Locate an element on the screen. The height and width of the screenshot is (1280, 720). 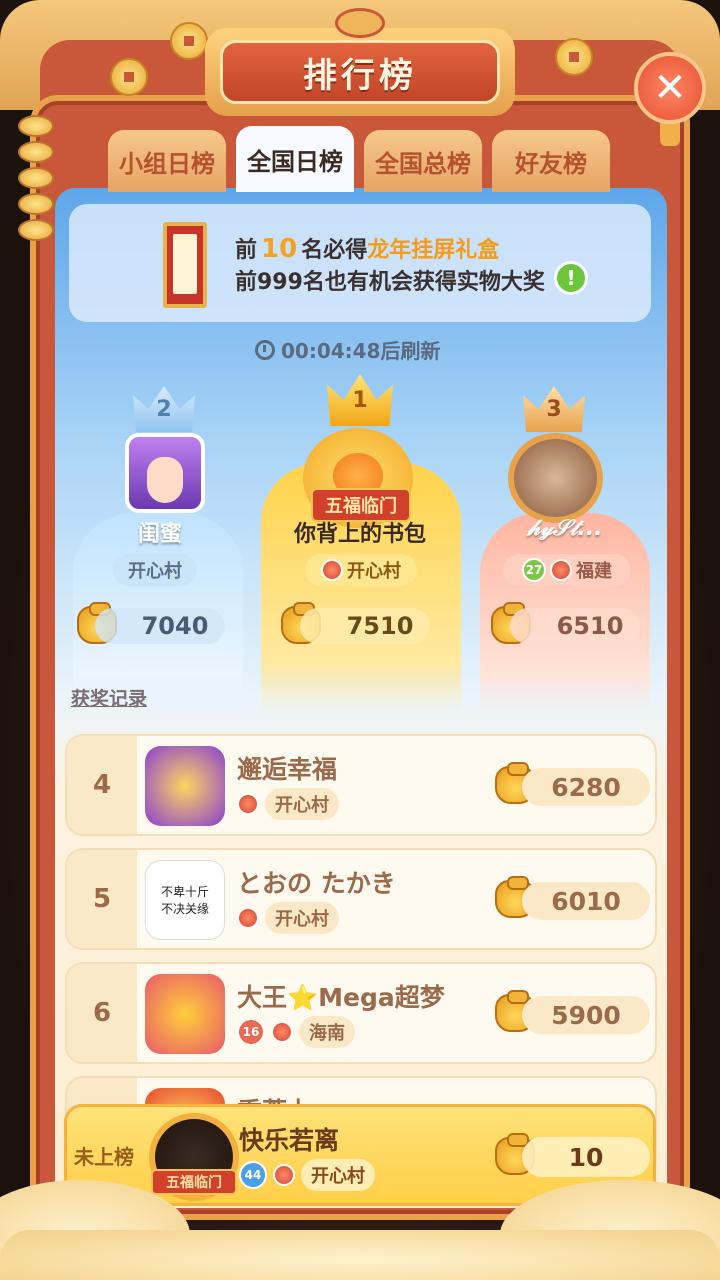
banner-line-1: 前 10 名必得龙年挂屏礼盒 is located at coordinates (367, 248).